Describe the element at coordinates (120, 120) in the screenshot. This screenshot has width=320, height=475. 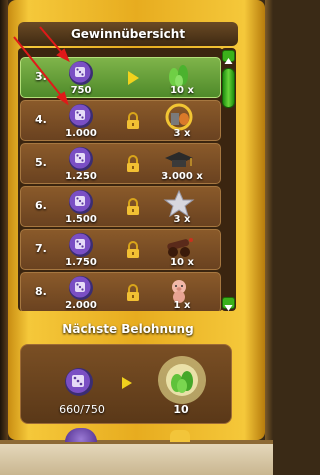
I see `reward-row: 4. 1.000 3 x` at that location.